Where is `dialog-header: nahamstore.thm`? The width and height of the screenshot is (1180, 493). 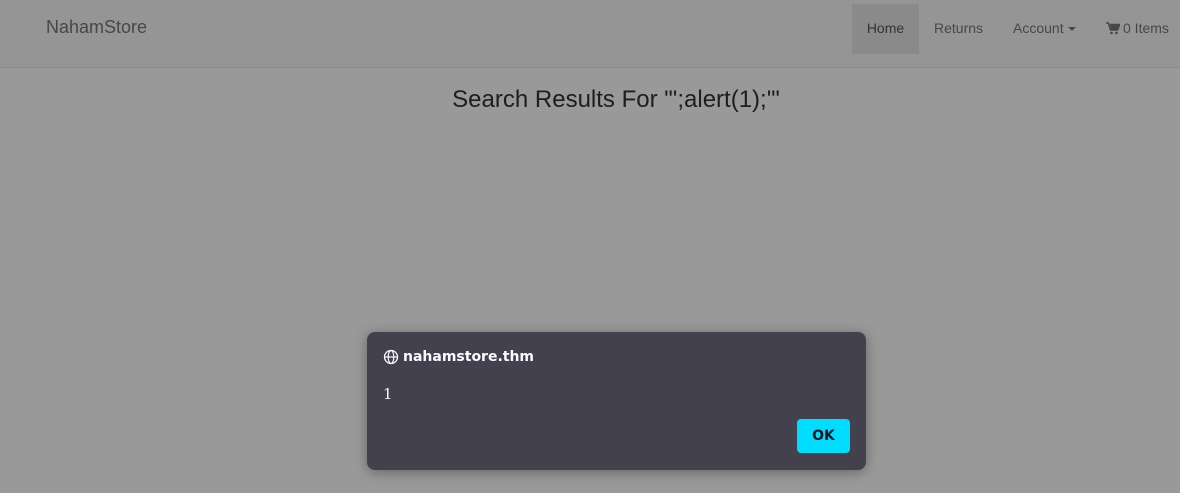 dialog-header: nahamstore.thm is located at coordinates (458, 357).